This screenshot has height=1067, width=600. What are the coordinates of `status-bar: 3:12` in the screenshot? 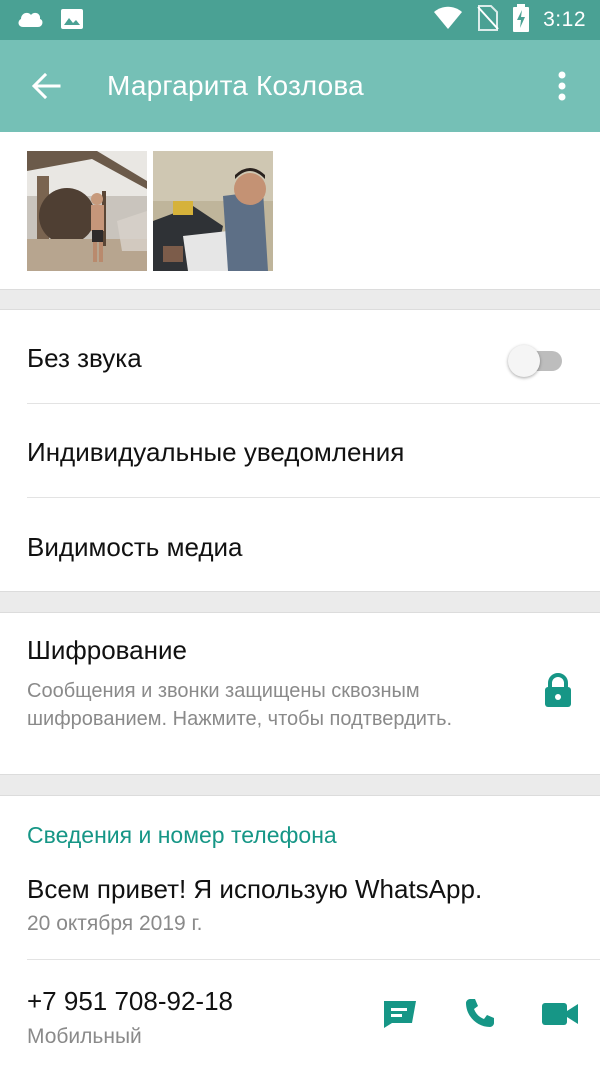 It's located at (300, 20).